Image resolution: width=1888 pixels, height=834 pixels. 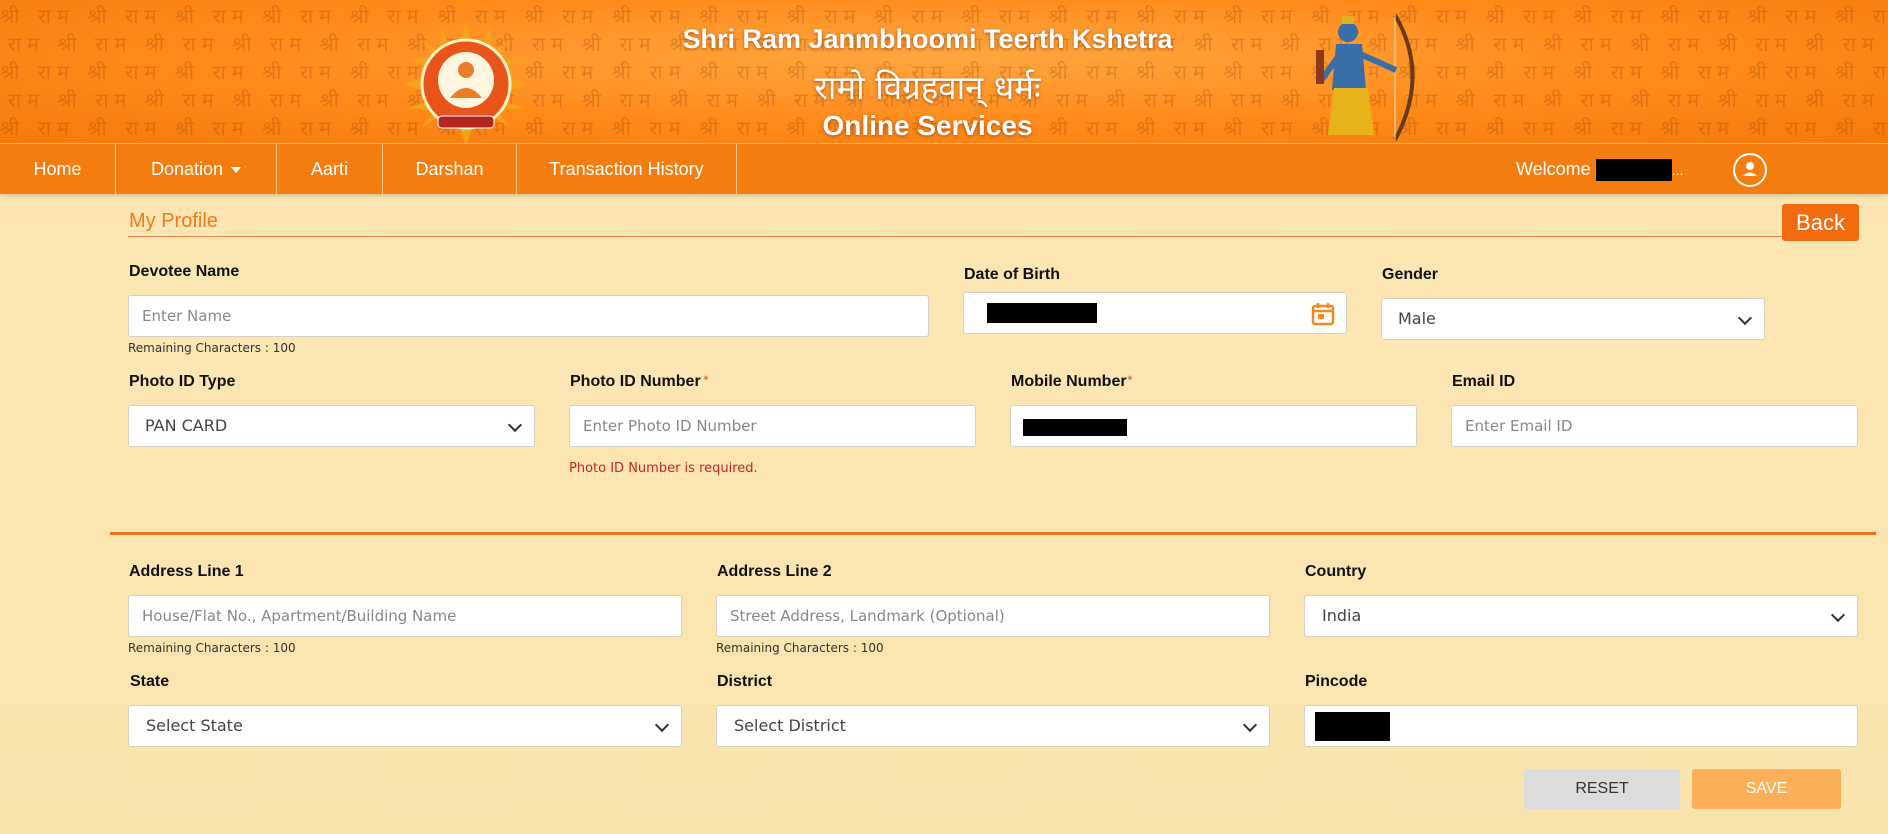 I want to click on site-subtitle: Online Services, so click(x=927, y=125).